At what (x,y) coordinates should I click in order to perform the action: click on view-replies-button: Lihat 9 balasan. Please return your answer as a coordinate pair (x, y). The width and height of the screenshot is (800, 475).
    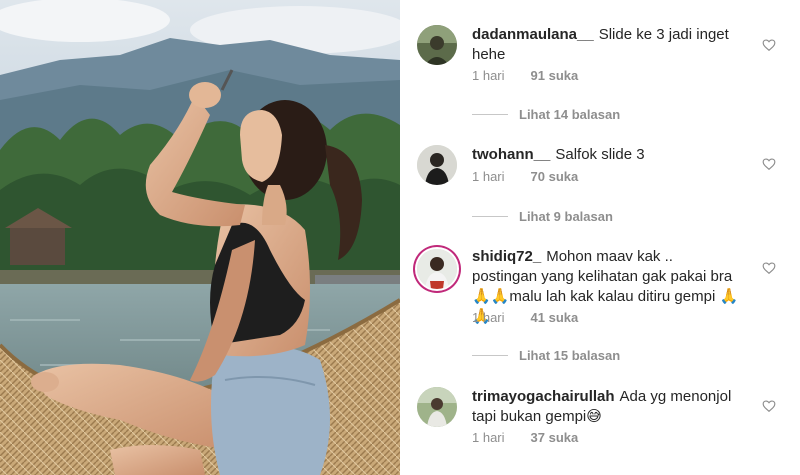
    Looking at the image, I should click on (542, 216).